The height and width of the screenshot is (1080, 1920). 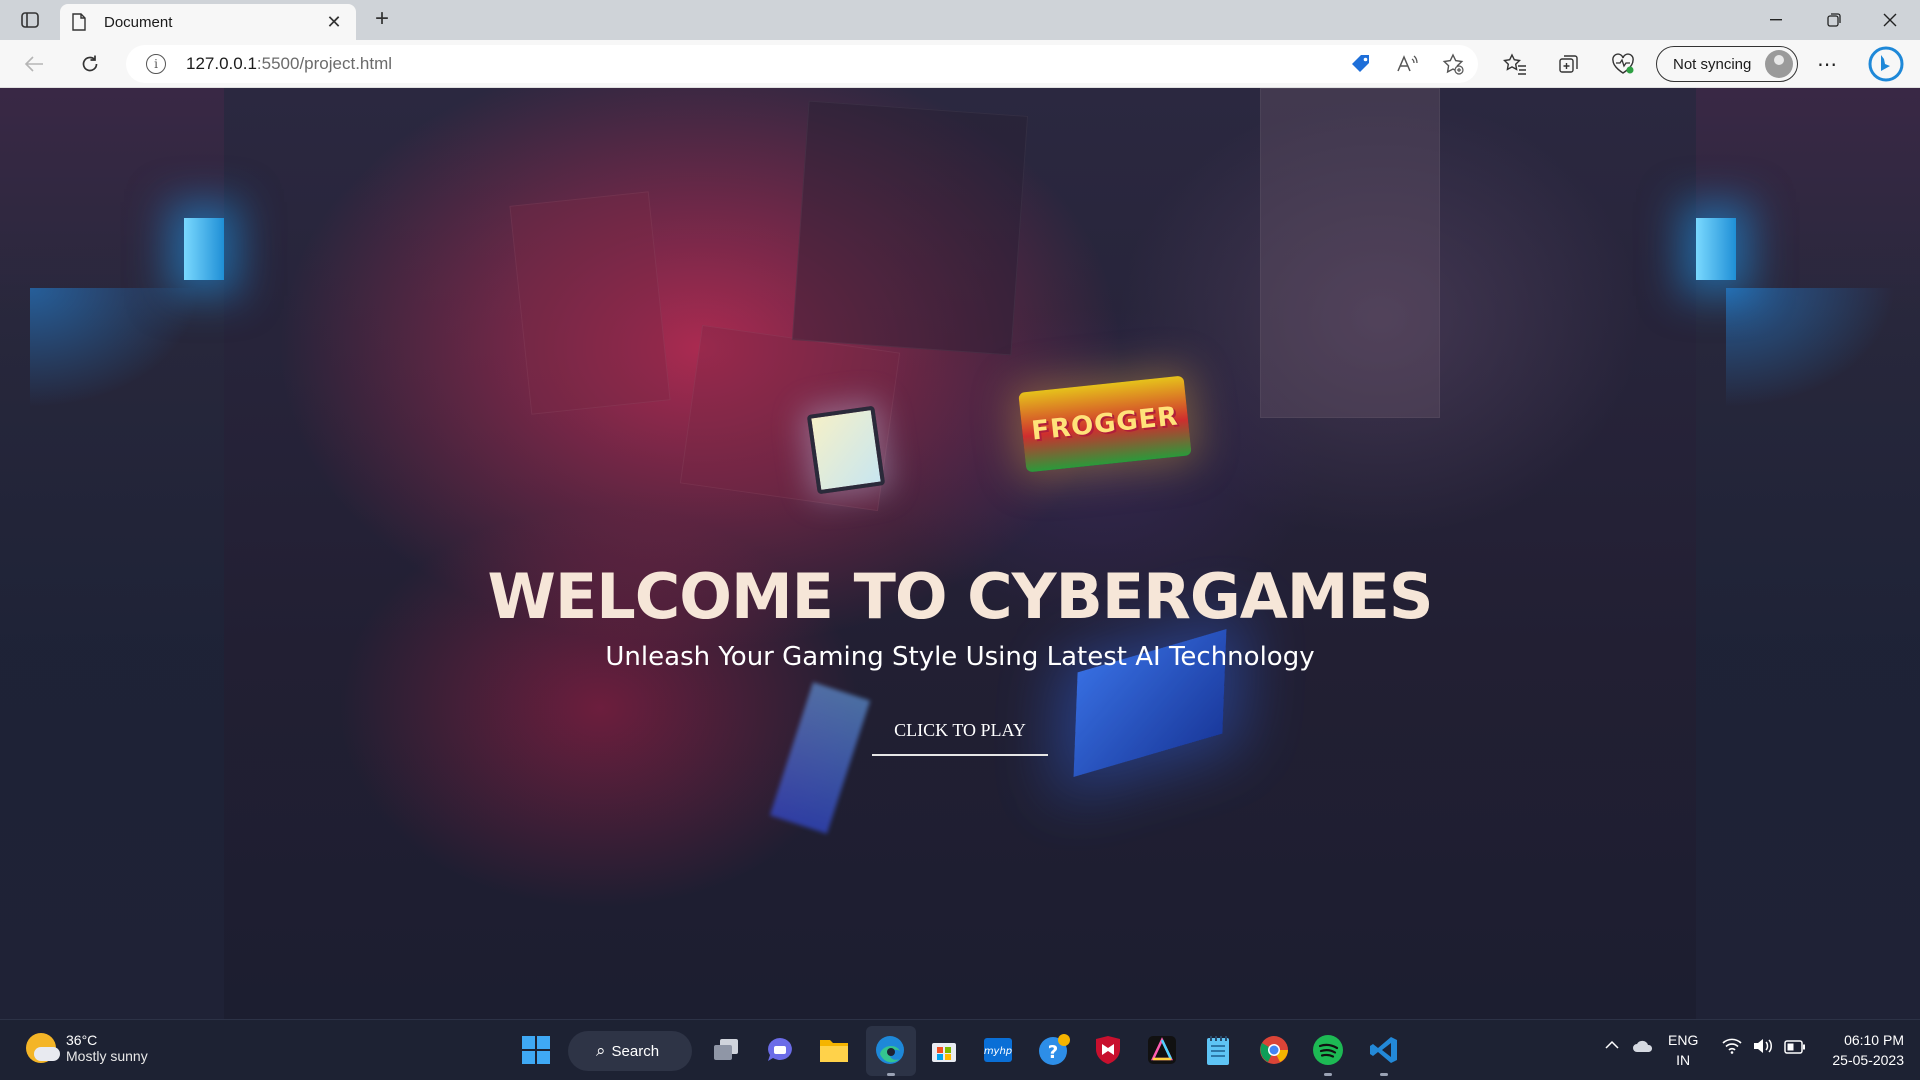 What do you see at coordinates (1407, 64) in the screenshot?
I see `read-aloud-icon` at bounding box center [1407, 64].